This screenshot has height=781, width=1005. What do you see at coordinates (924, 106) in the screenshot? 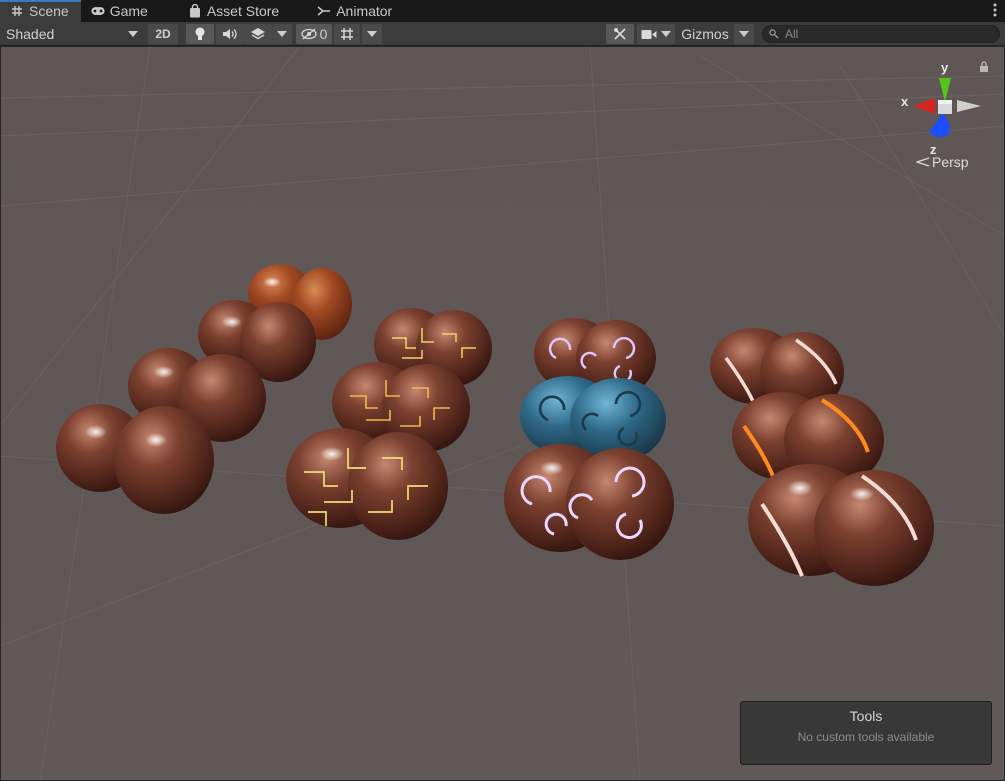
I see `x-axis-cone` at bounding box center [924, 106].